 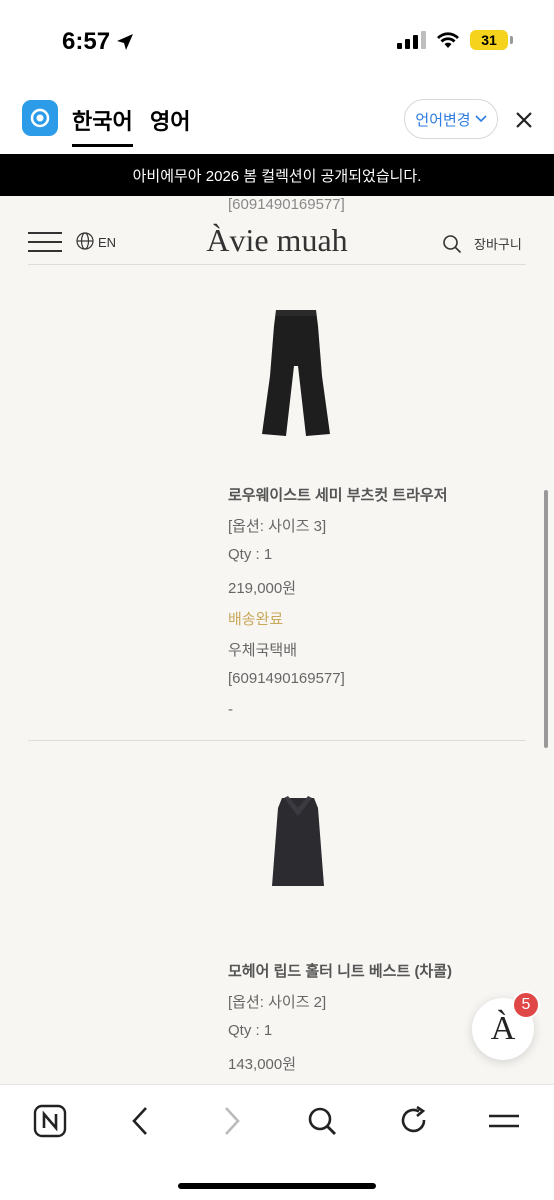 What do you see at coordinates (232, 1121) in the screenshot?
I see `forward-icon` at bounding box center [232, 1121].